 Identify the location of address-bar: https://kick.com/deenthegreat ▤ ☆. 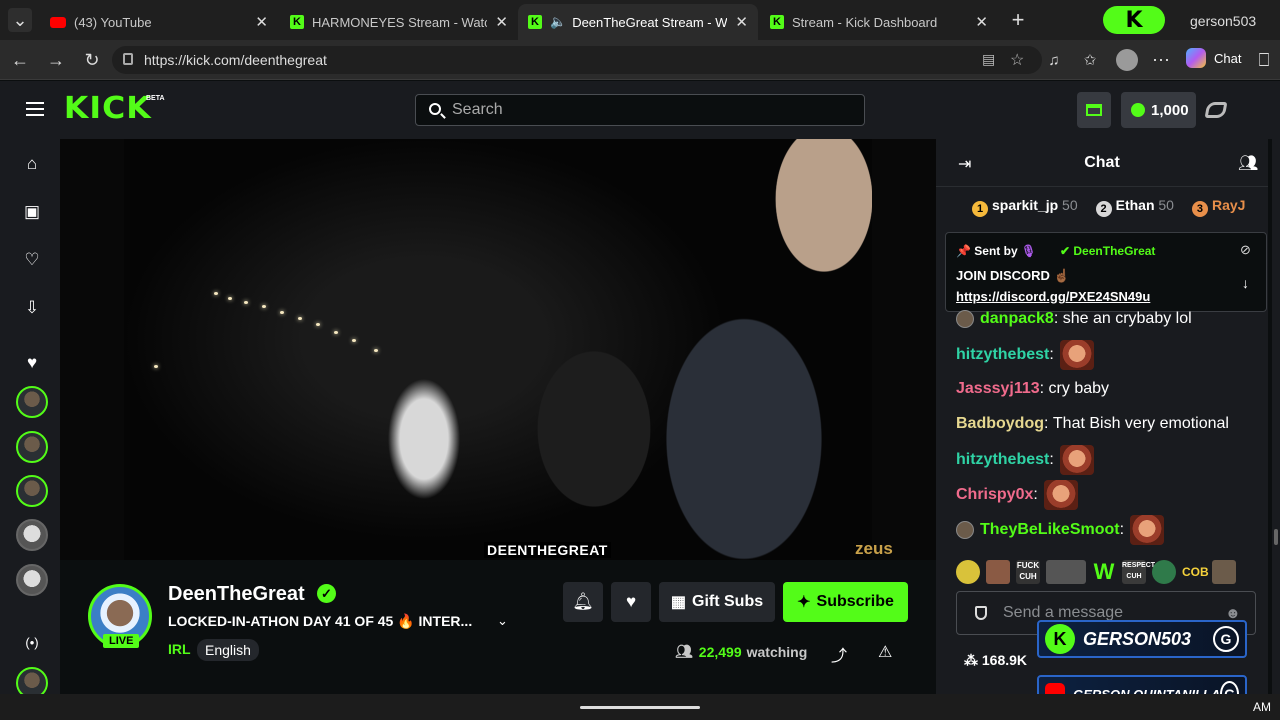
(577, 60).